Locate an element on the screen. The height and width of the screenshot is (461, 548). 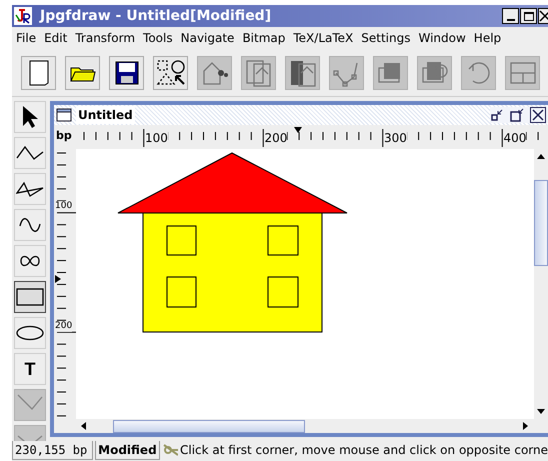
menu-item: File is located at coordinates (26, 38).